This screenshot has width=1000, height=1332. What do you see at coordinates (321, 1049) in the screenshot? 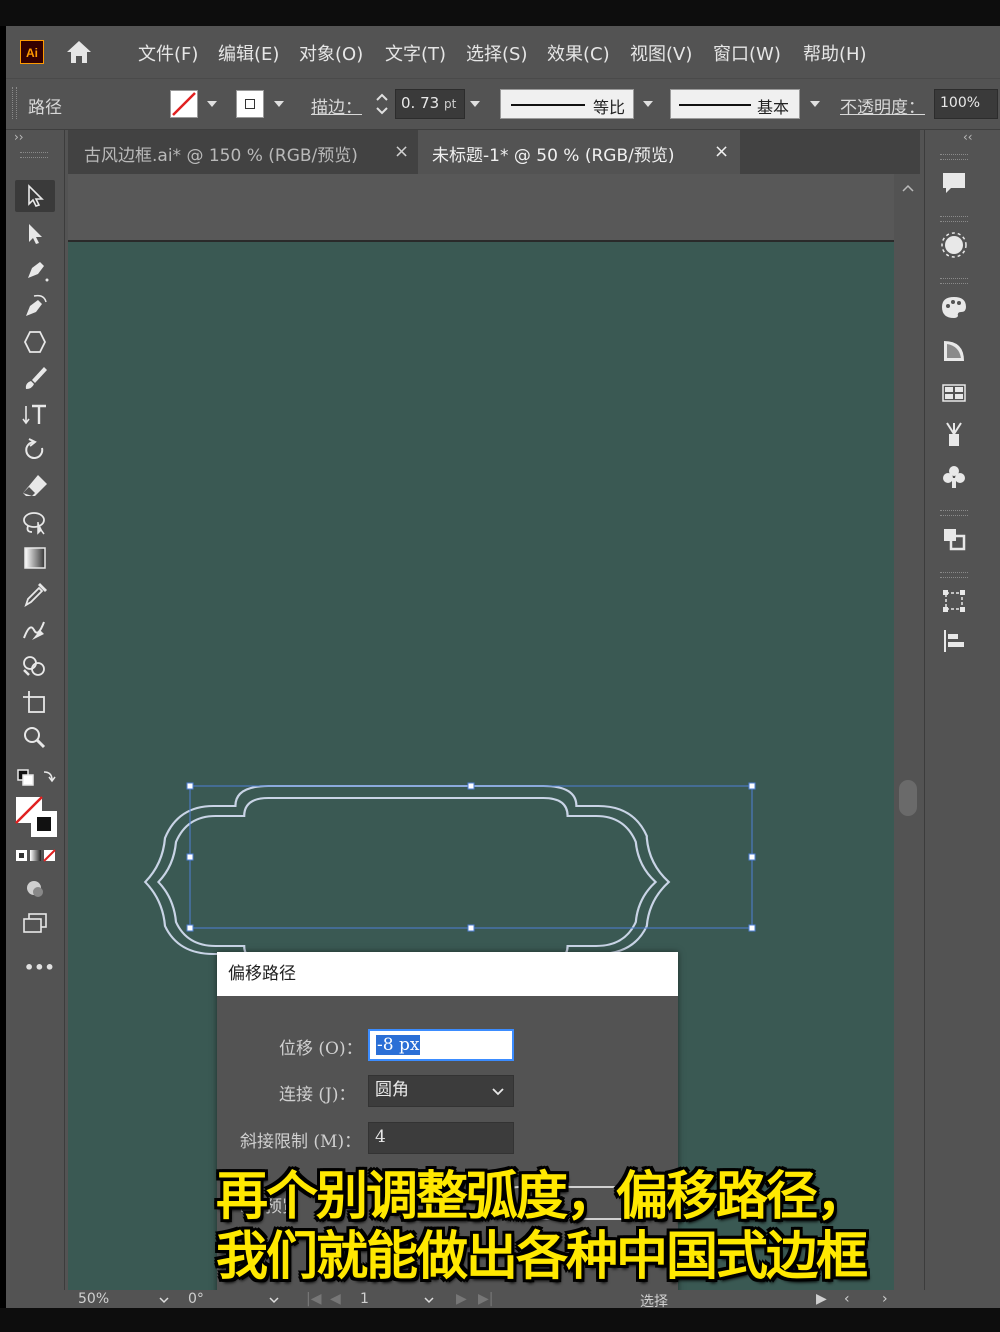
I see `offset-label: 位移 (O)：` at bounding box center [321, 1049].